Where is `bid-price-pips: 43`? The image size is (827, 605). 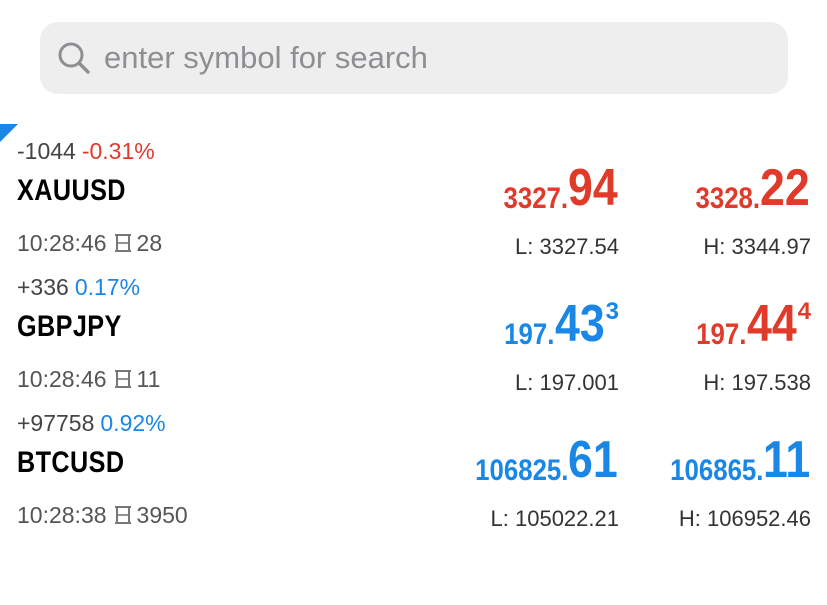 bid-price-pips: 43 is located at coordinates (579, 324).